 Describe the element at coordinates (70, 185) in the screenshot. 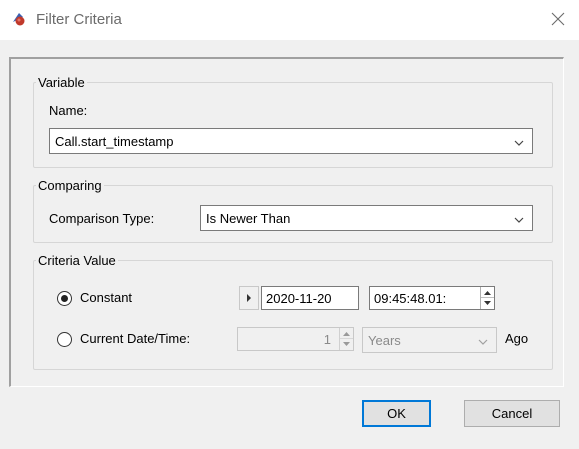

I see `comparing-group-label: Comparing` at that location.